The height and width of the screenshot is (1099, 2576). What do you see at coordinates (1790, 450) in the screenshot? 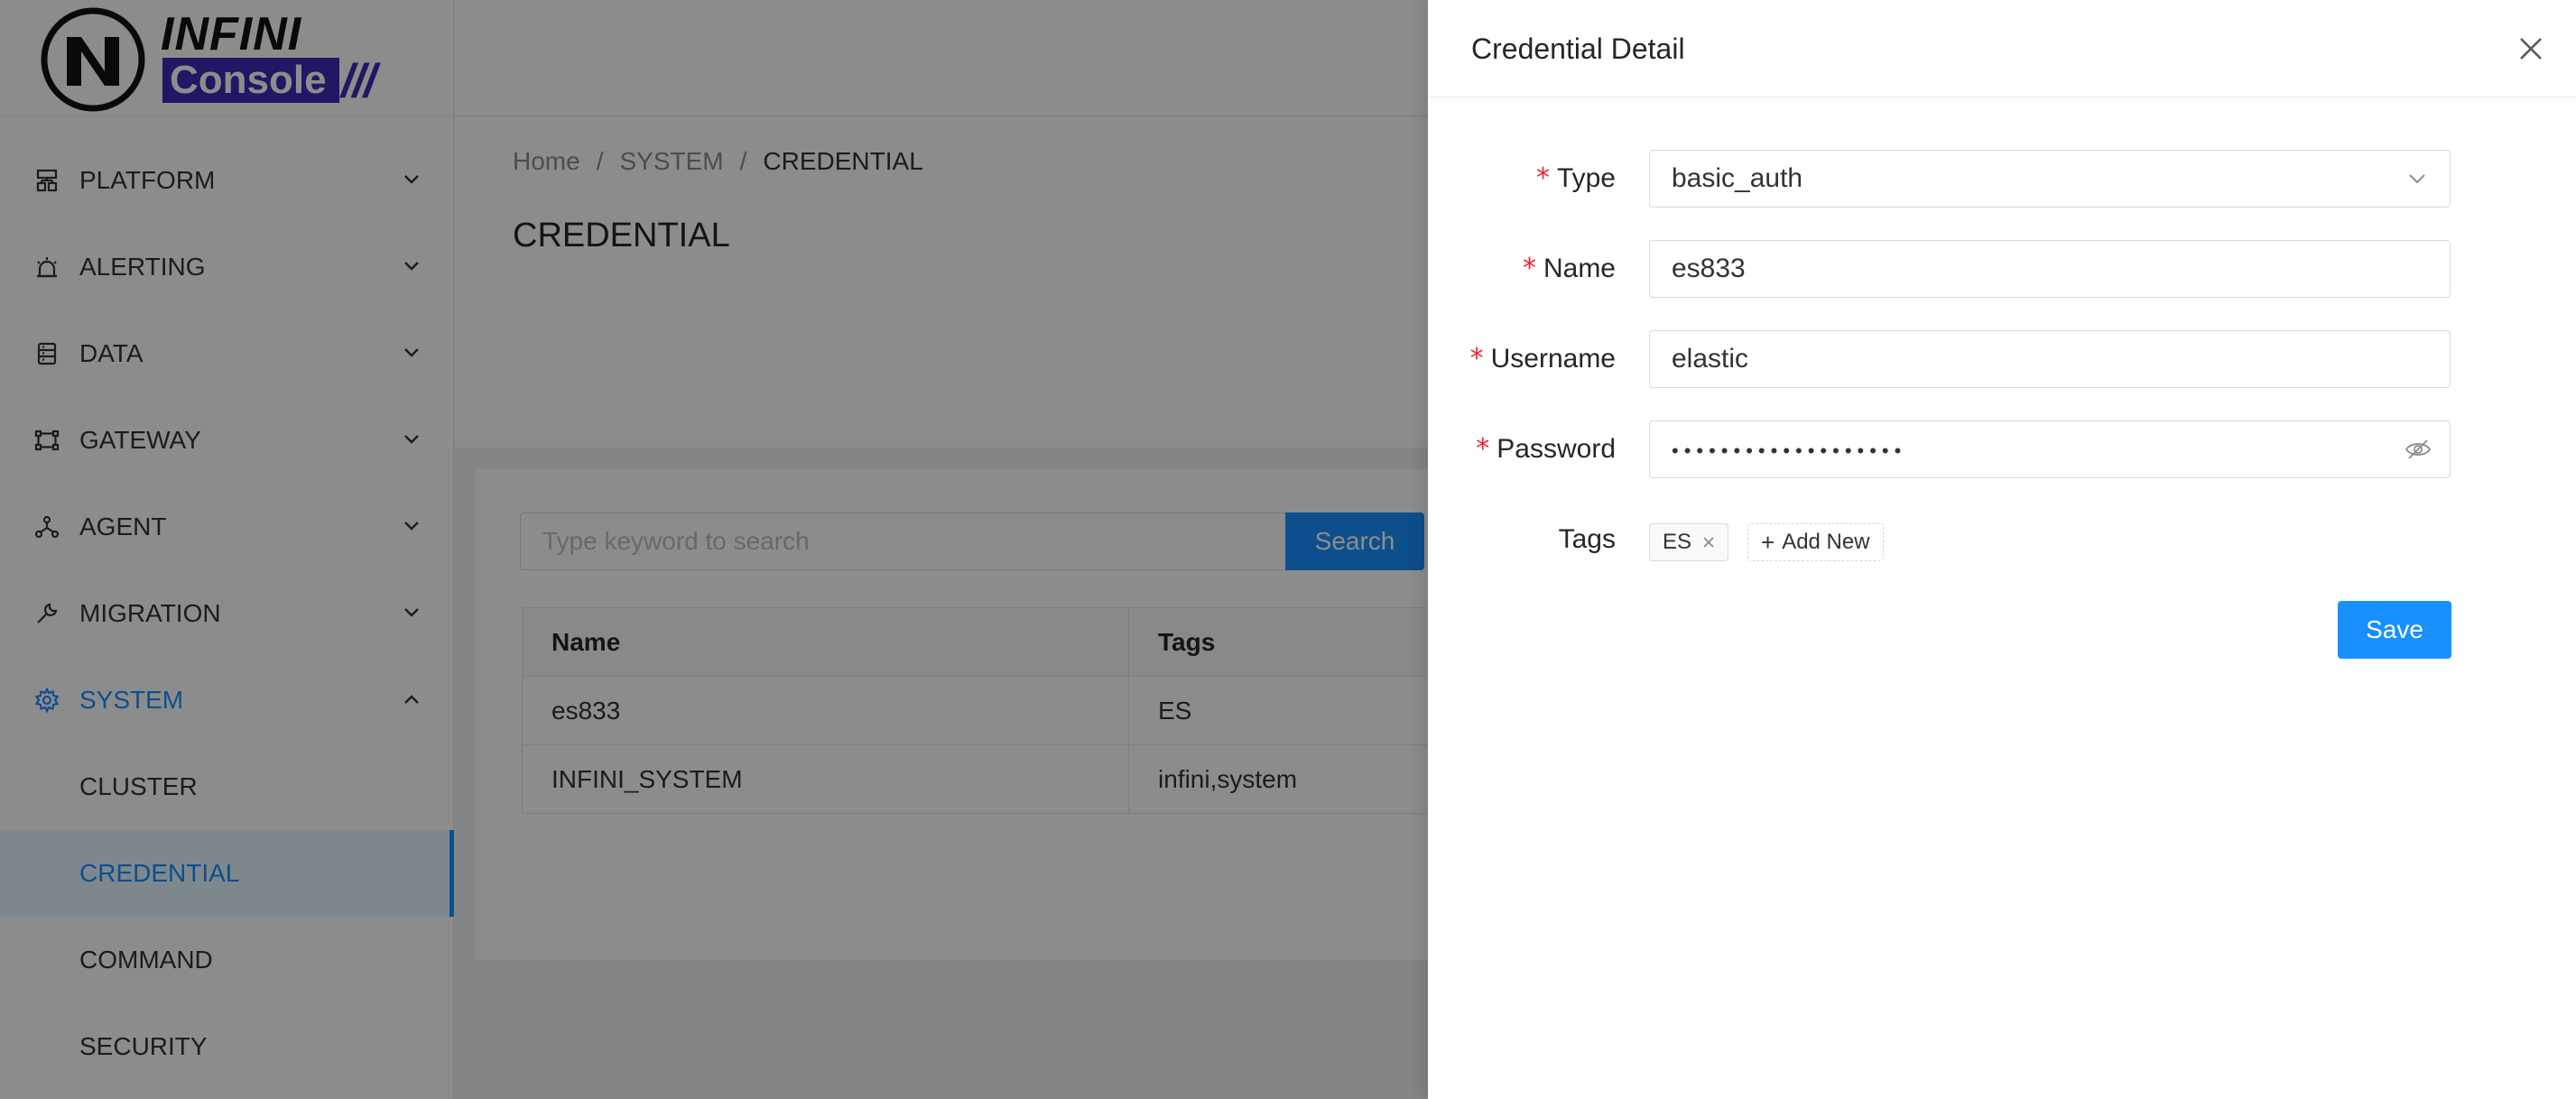
I see `password-value: •••••••••••••••••••` at bounding box center [1790, 450].